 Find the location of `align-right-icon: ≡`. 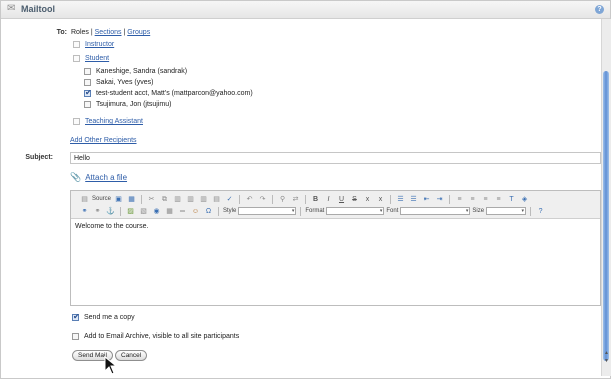

align-right-icon: ≡ is located at coordinates (485, 199).